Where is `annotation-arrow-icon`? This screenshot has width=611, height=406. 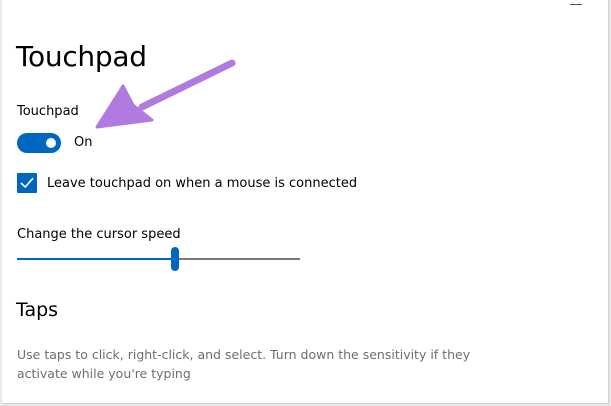
annotation-arrow-icon is located at coordinates (165, 94).